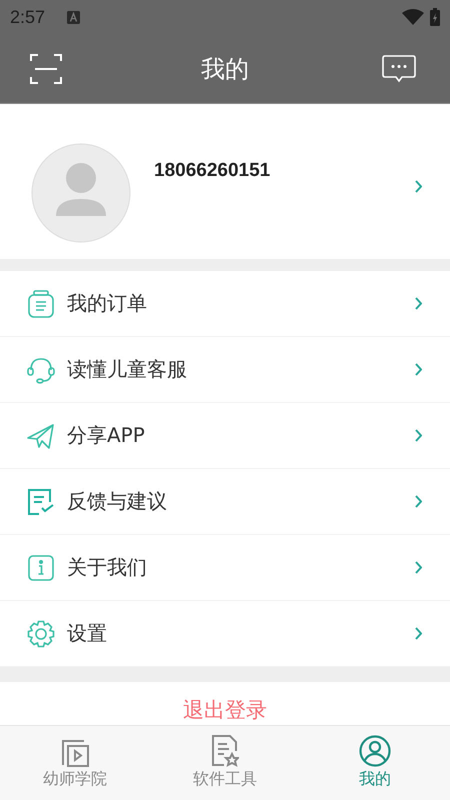 The height and width of the screenshot is (800, 450). What do you see at coordinates (81, 193) in the screenshot?
I see `avatar-icon` at bounding box center [81, 193].